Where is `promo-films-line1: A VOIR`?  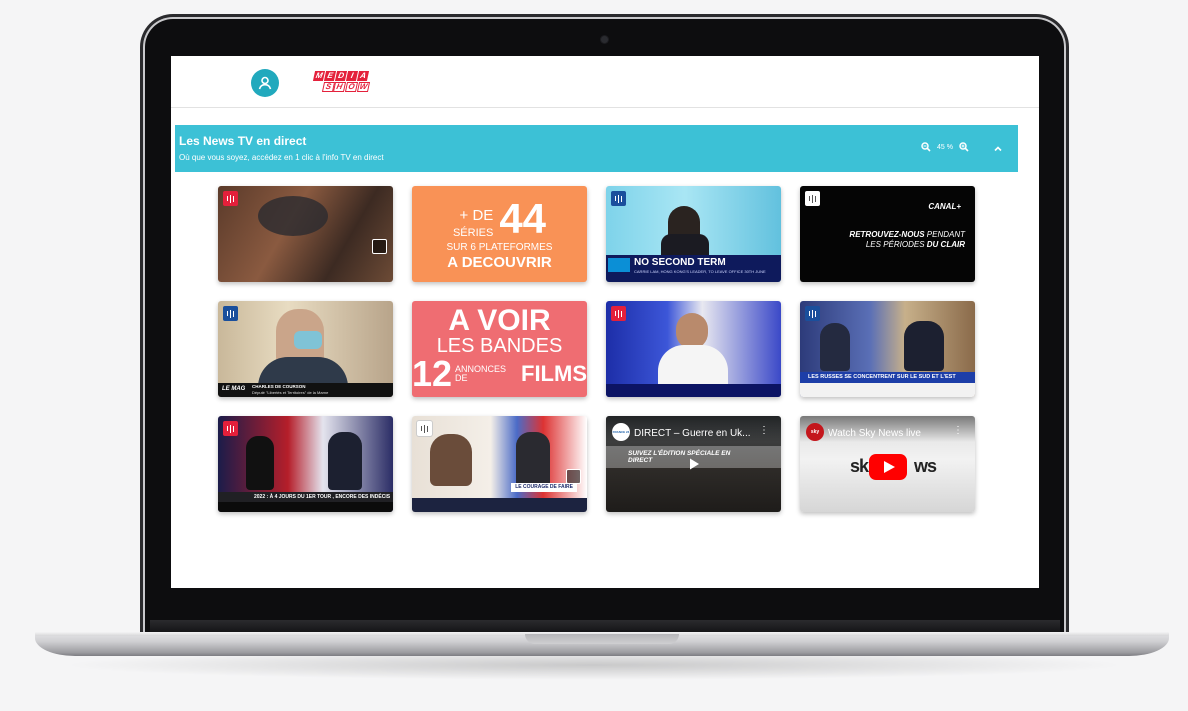 promo-films-line1: A VOIR is located at coordinates (499, 320).